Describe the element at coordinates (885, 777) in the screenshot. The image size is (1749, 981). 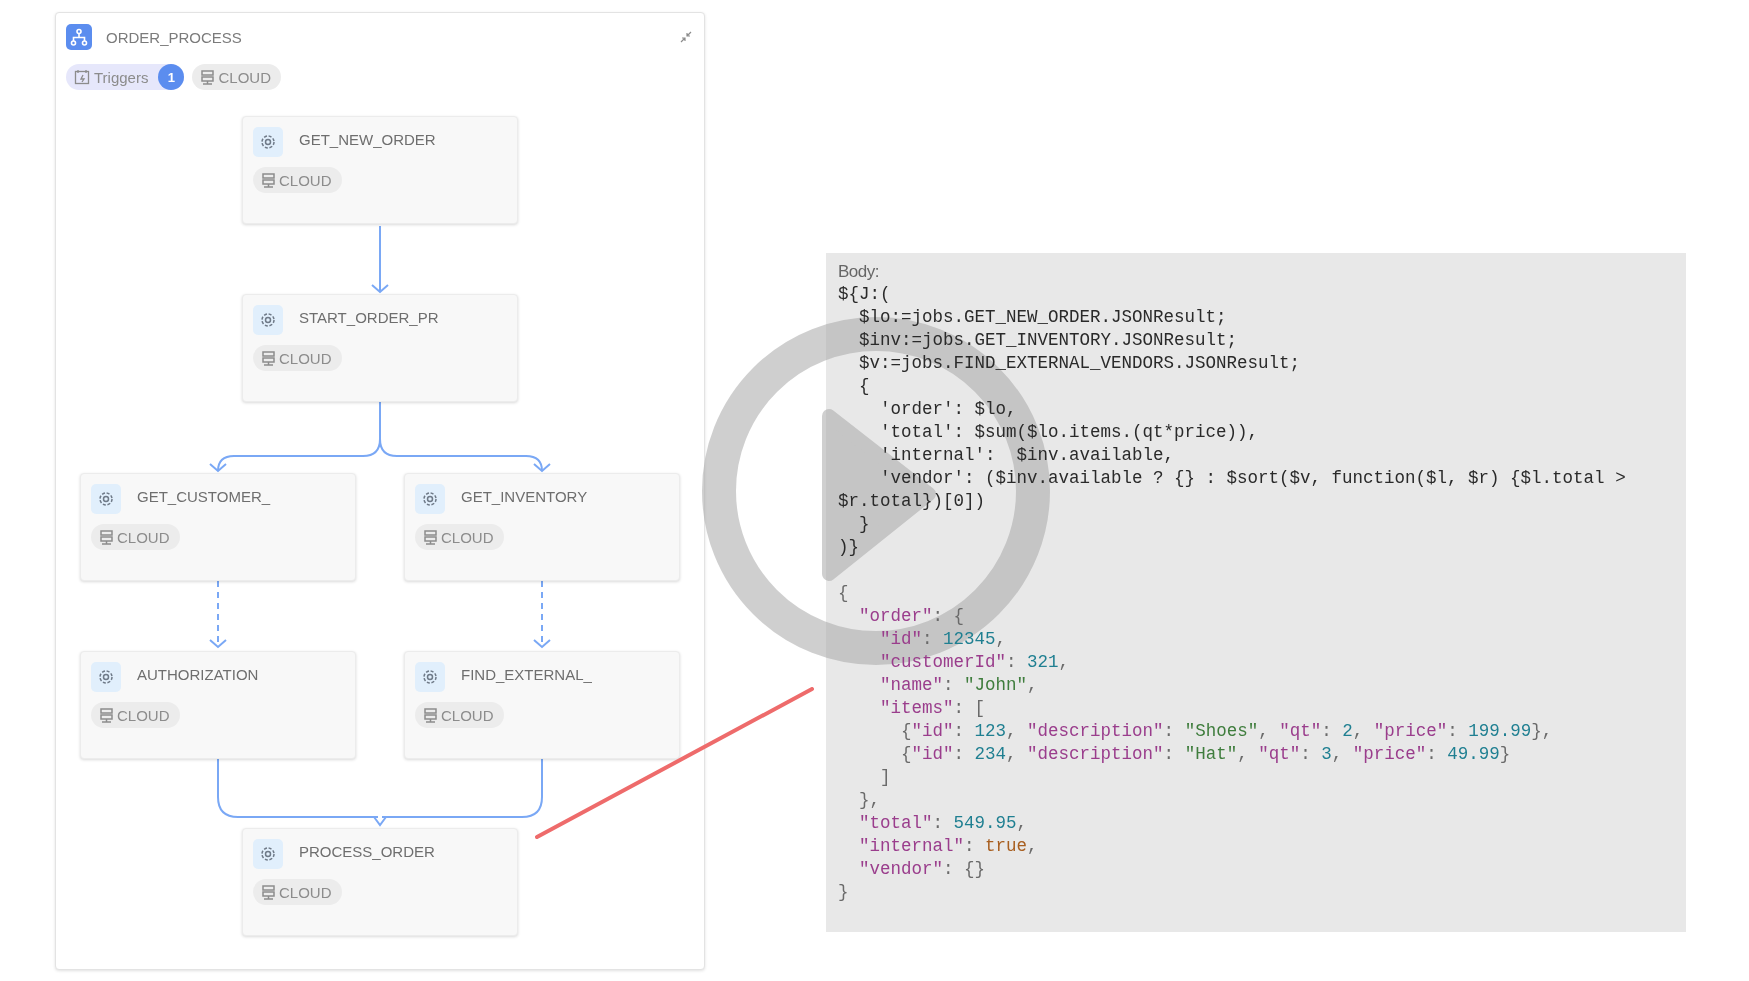
I see `json-line: ]` at that location.